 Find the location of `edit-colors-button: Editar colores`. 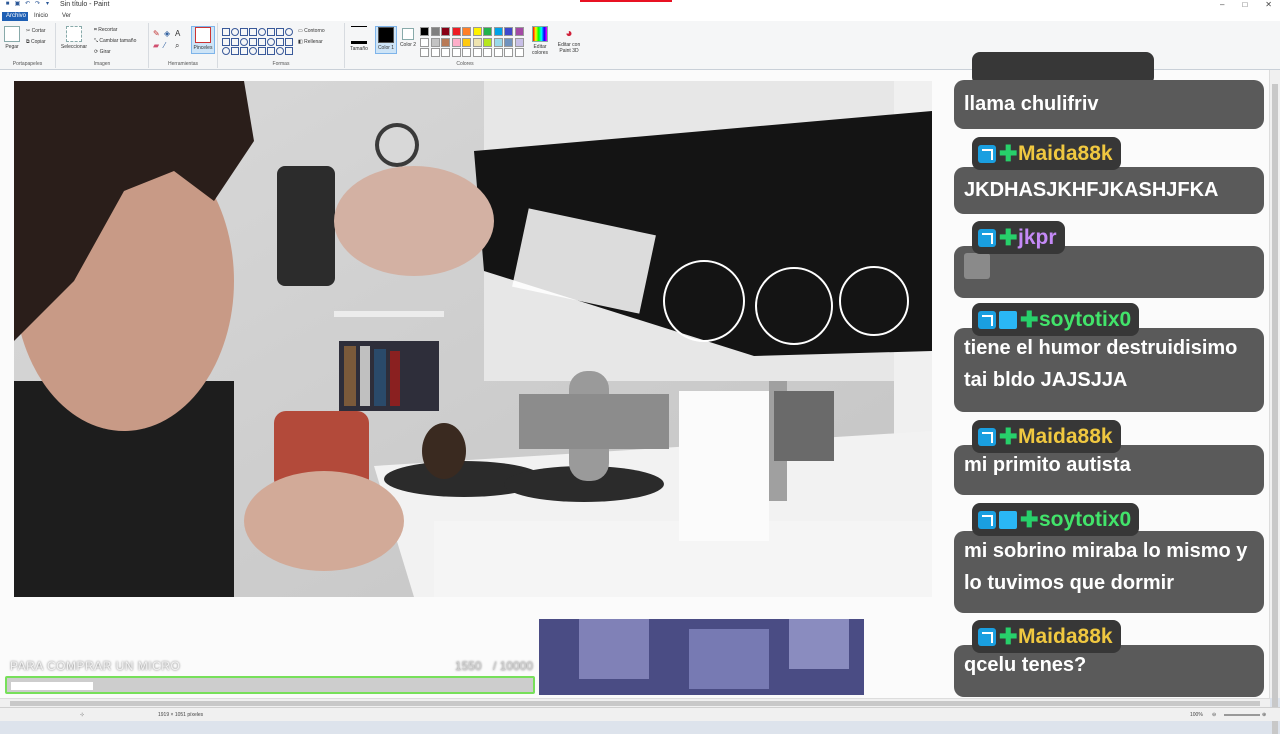

edit-colors-button: Editar colores is located at coordinates (540, 41).